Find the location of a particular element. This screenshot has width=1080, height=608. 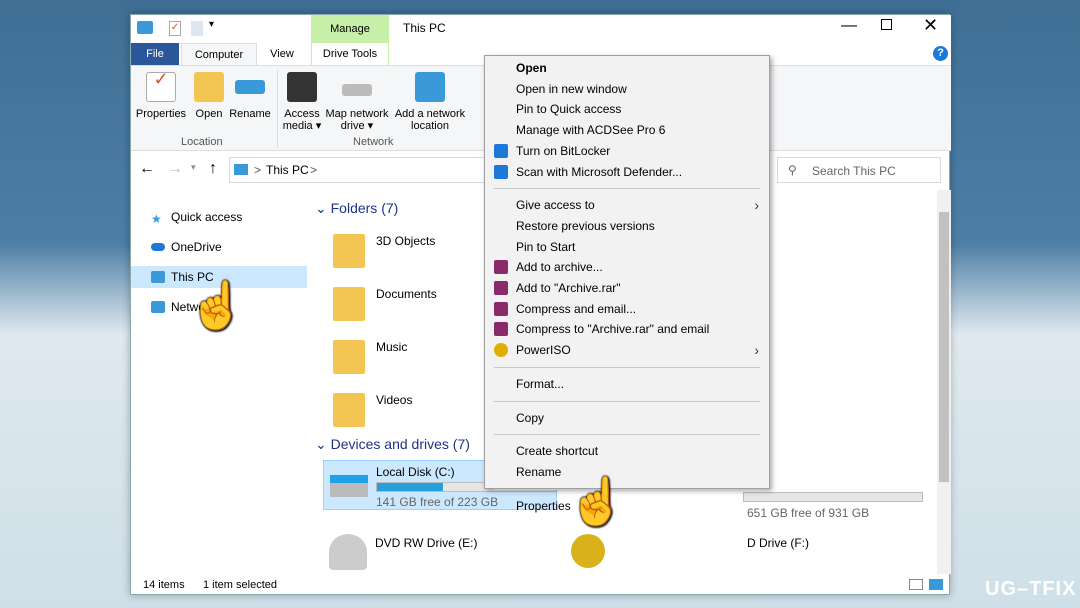

menu-item-copy: Copy is located at coordinates (627, 418).